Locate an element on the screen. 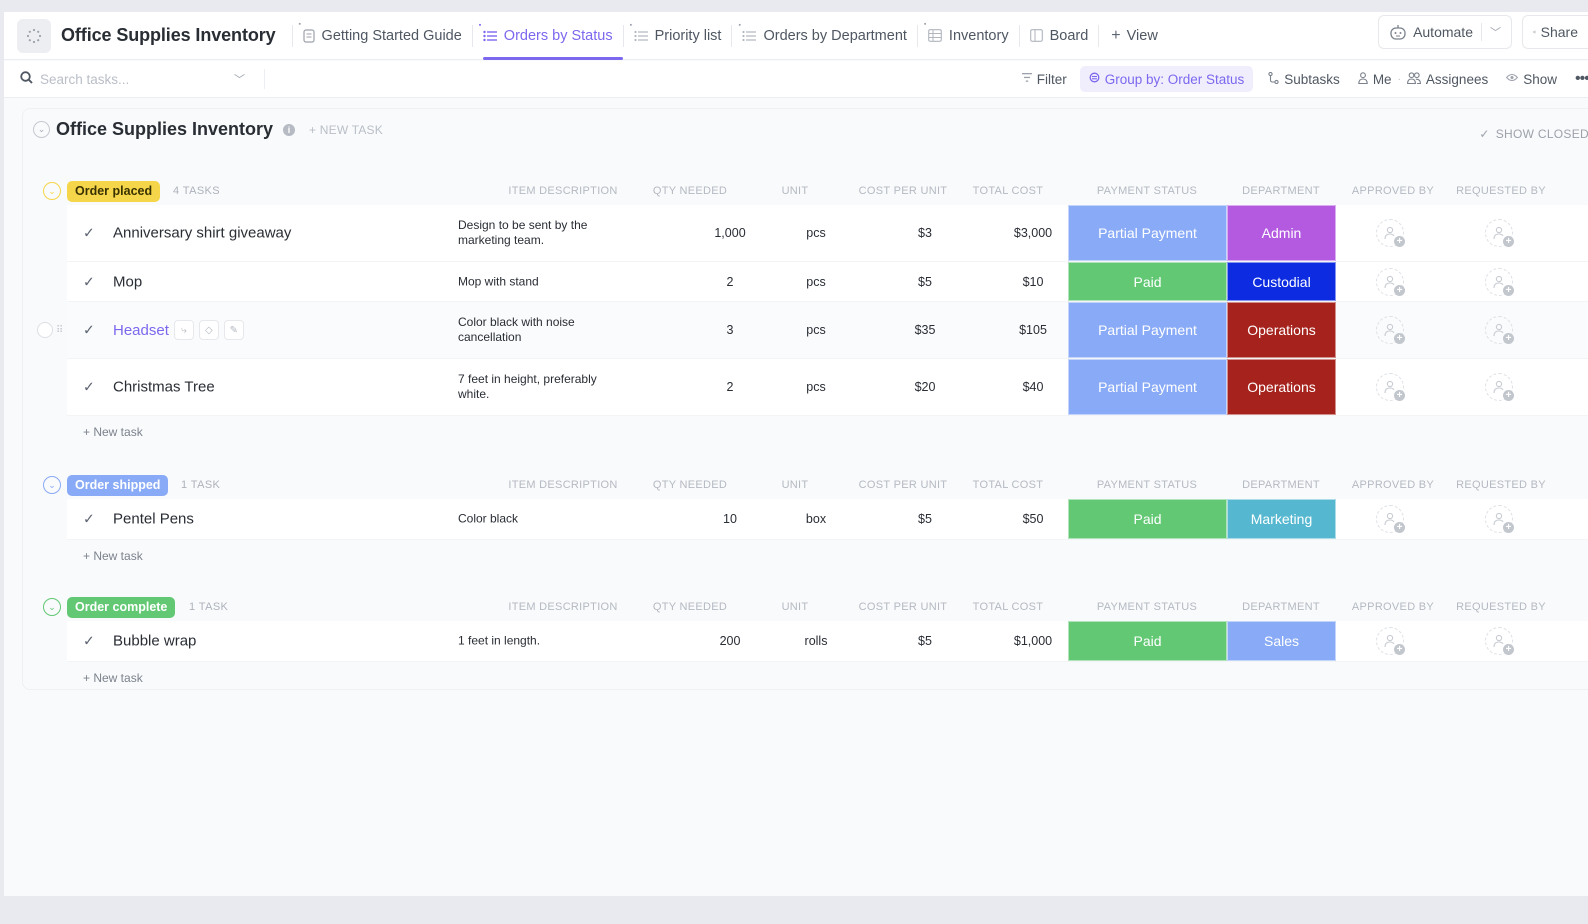 The image size is (1588, 924). automate-button: Automate ﹀ is located at coordinates (1445, 32).